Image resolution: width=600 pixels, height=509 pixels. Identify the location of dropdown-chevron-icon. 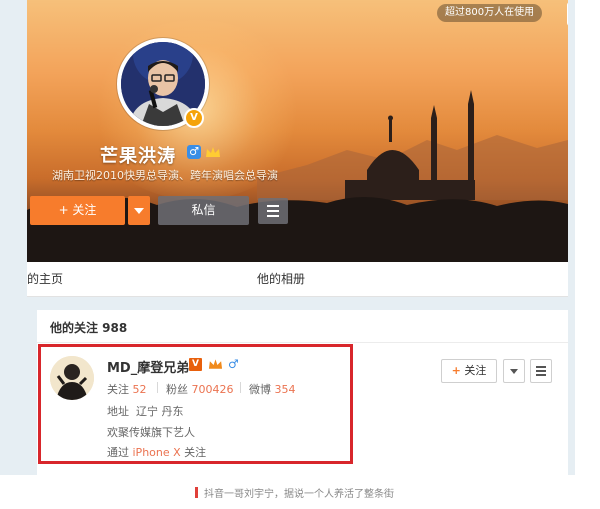
(514, 371).